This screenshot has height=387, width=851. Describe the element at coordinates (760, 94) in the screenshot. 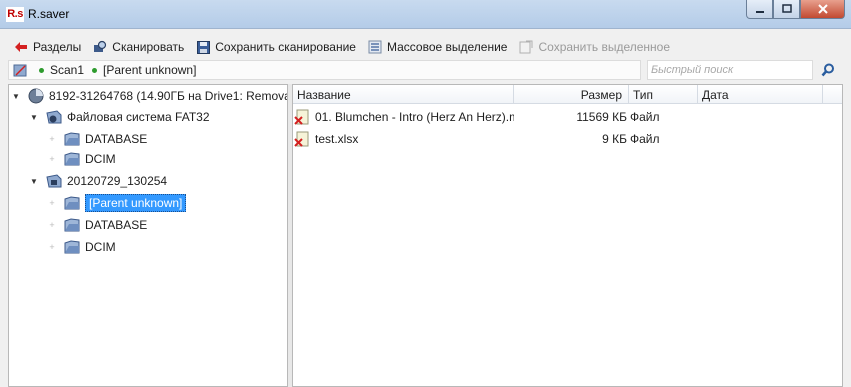

I see `column-date: Дата` at that location.